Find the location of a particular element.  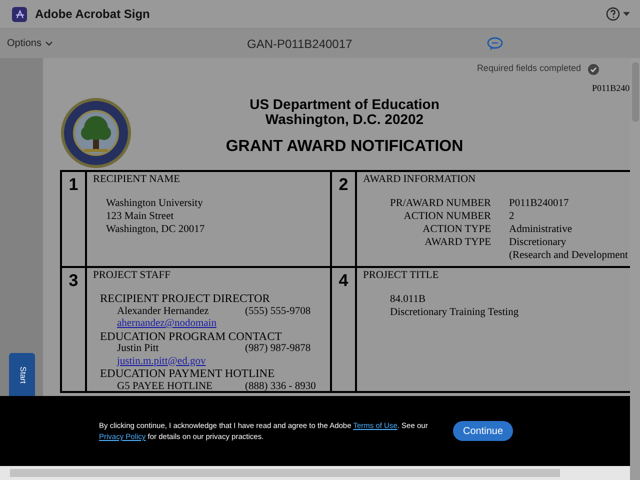

address-line: Washington, DC 20017 is located at coordinates (156, 229).